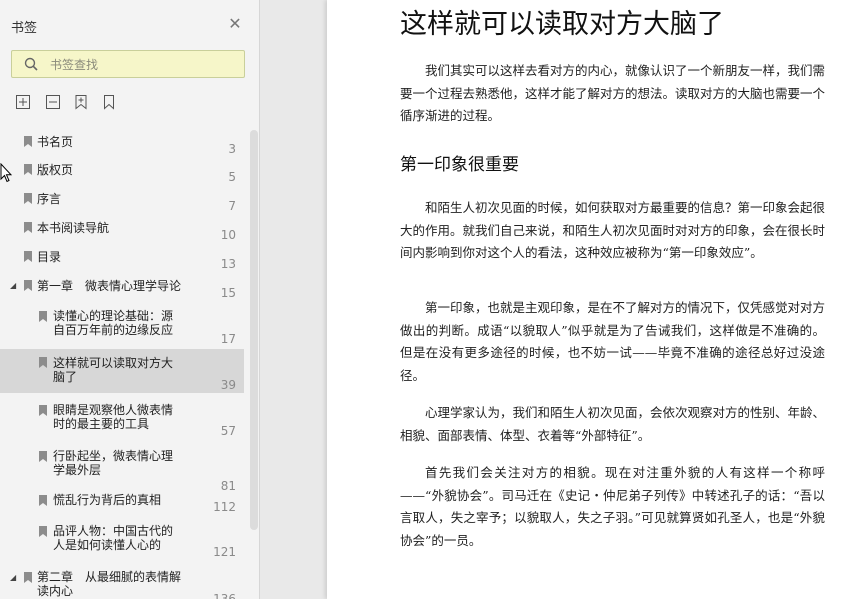 This screenshot has height=599, width=857. What do you see at coordinates (224, 595) in the screenshot?
I see `bookmark-page: 136` at bounding box center [224, 595].